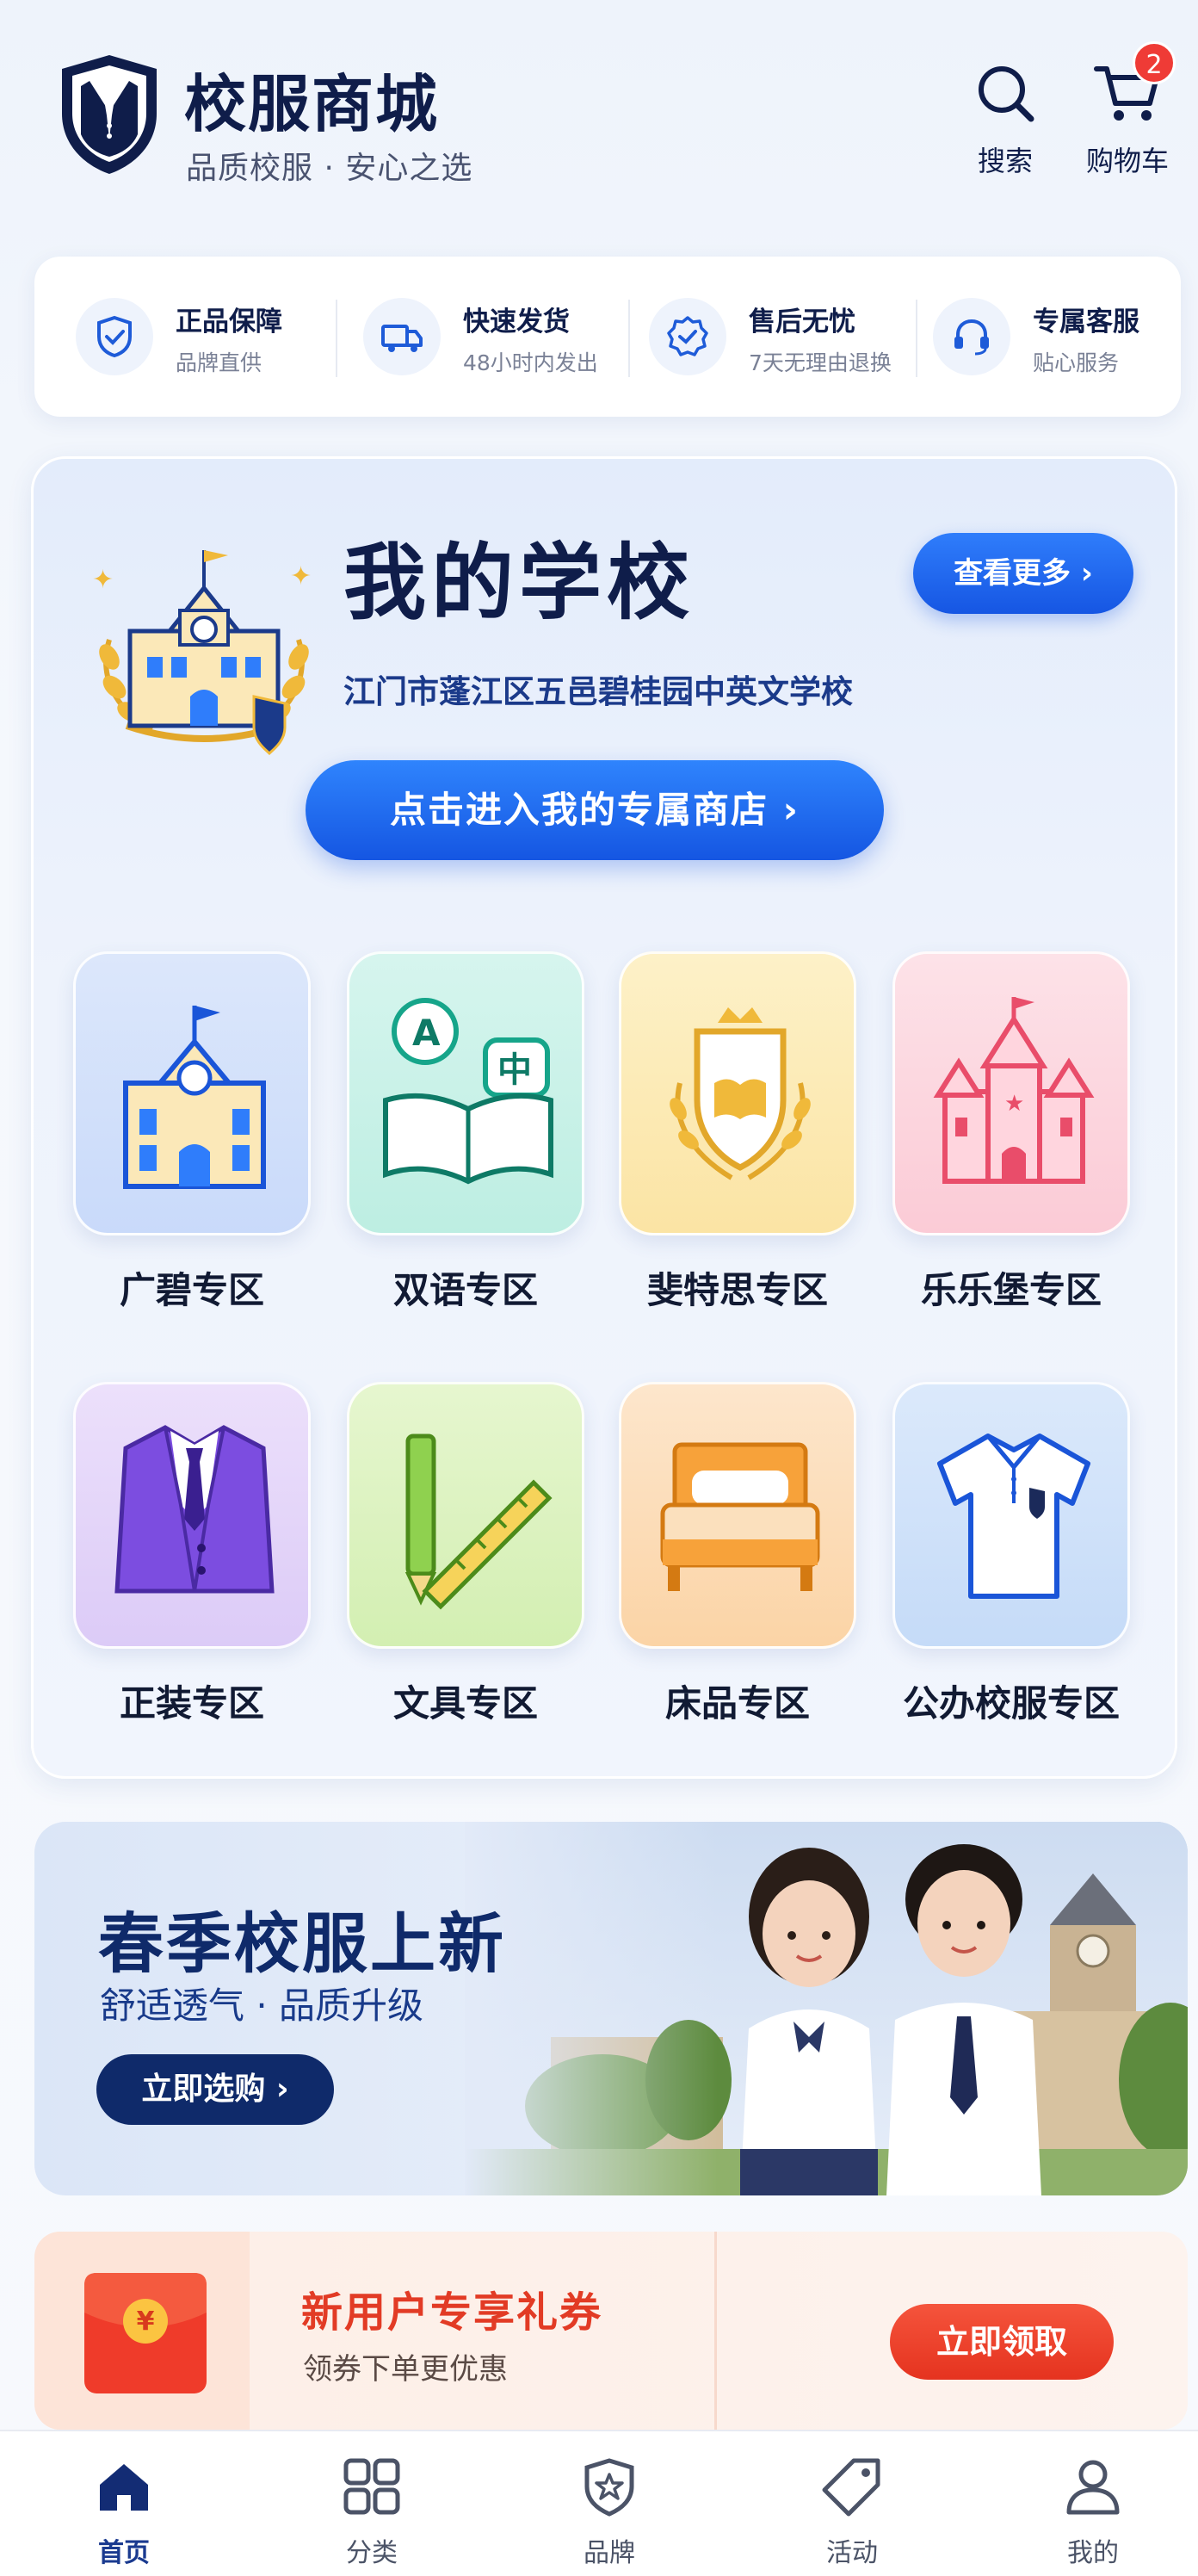  Describe the element at coordinates (124, 2553) in the screenshot. I see `nav-label: 首页` at that location.